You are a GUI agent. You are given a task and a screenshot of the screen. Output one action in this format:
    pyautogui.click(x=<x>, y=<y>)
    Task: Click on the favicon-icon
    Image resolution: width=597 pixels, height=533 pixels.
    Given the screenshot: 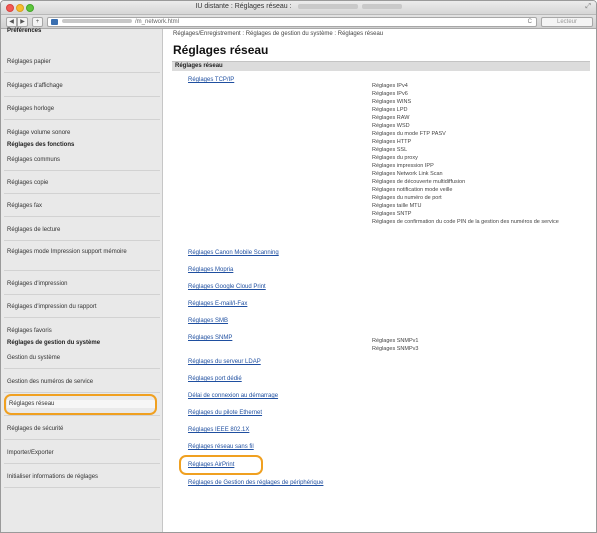 What is the action you would take?
    pyautogui.click(x=54, y=22)
    